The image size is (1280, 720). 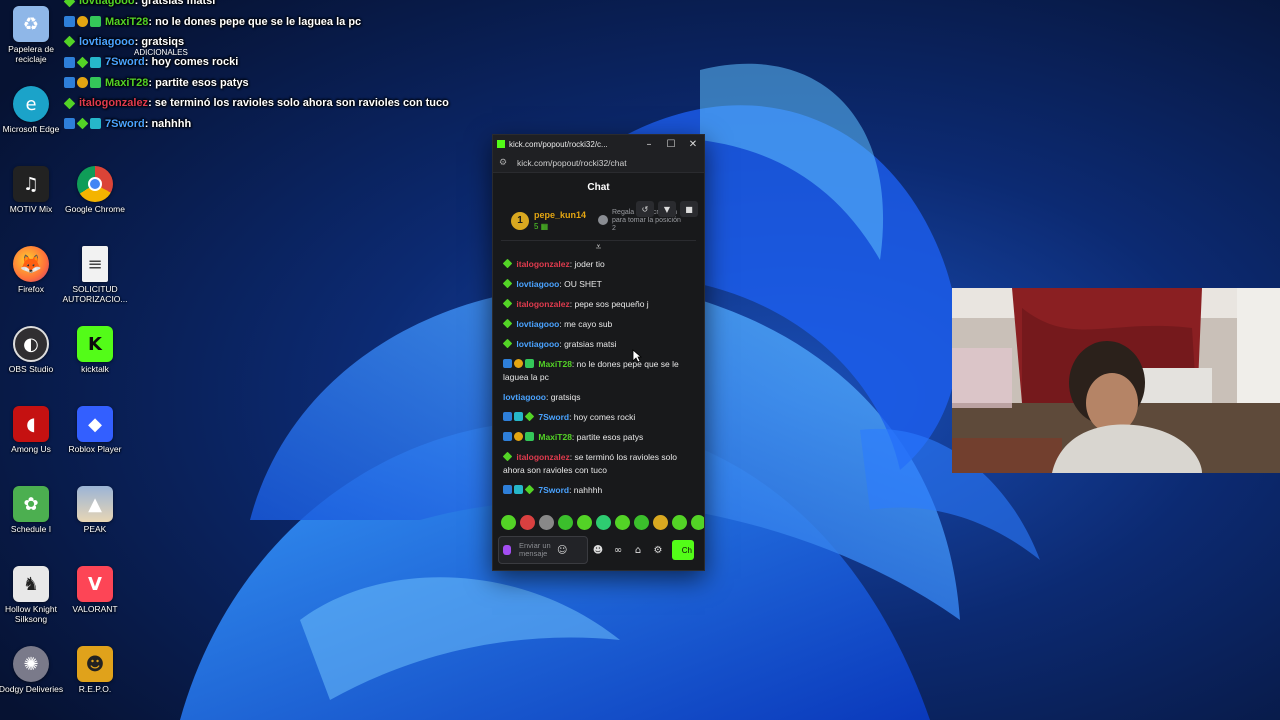 I want to click on address-bar: ⚙ kick.com/popout/rocki32/chat, so click(x=598, y=163).